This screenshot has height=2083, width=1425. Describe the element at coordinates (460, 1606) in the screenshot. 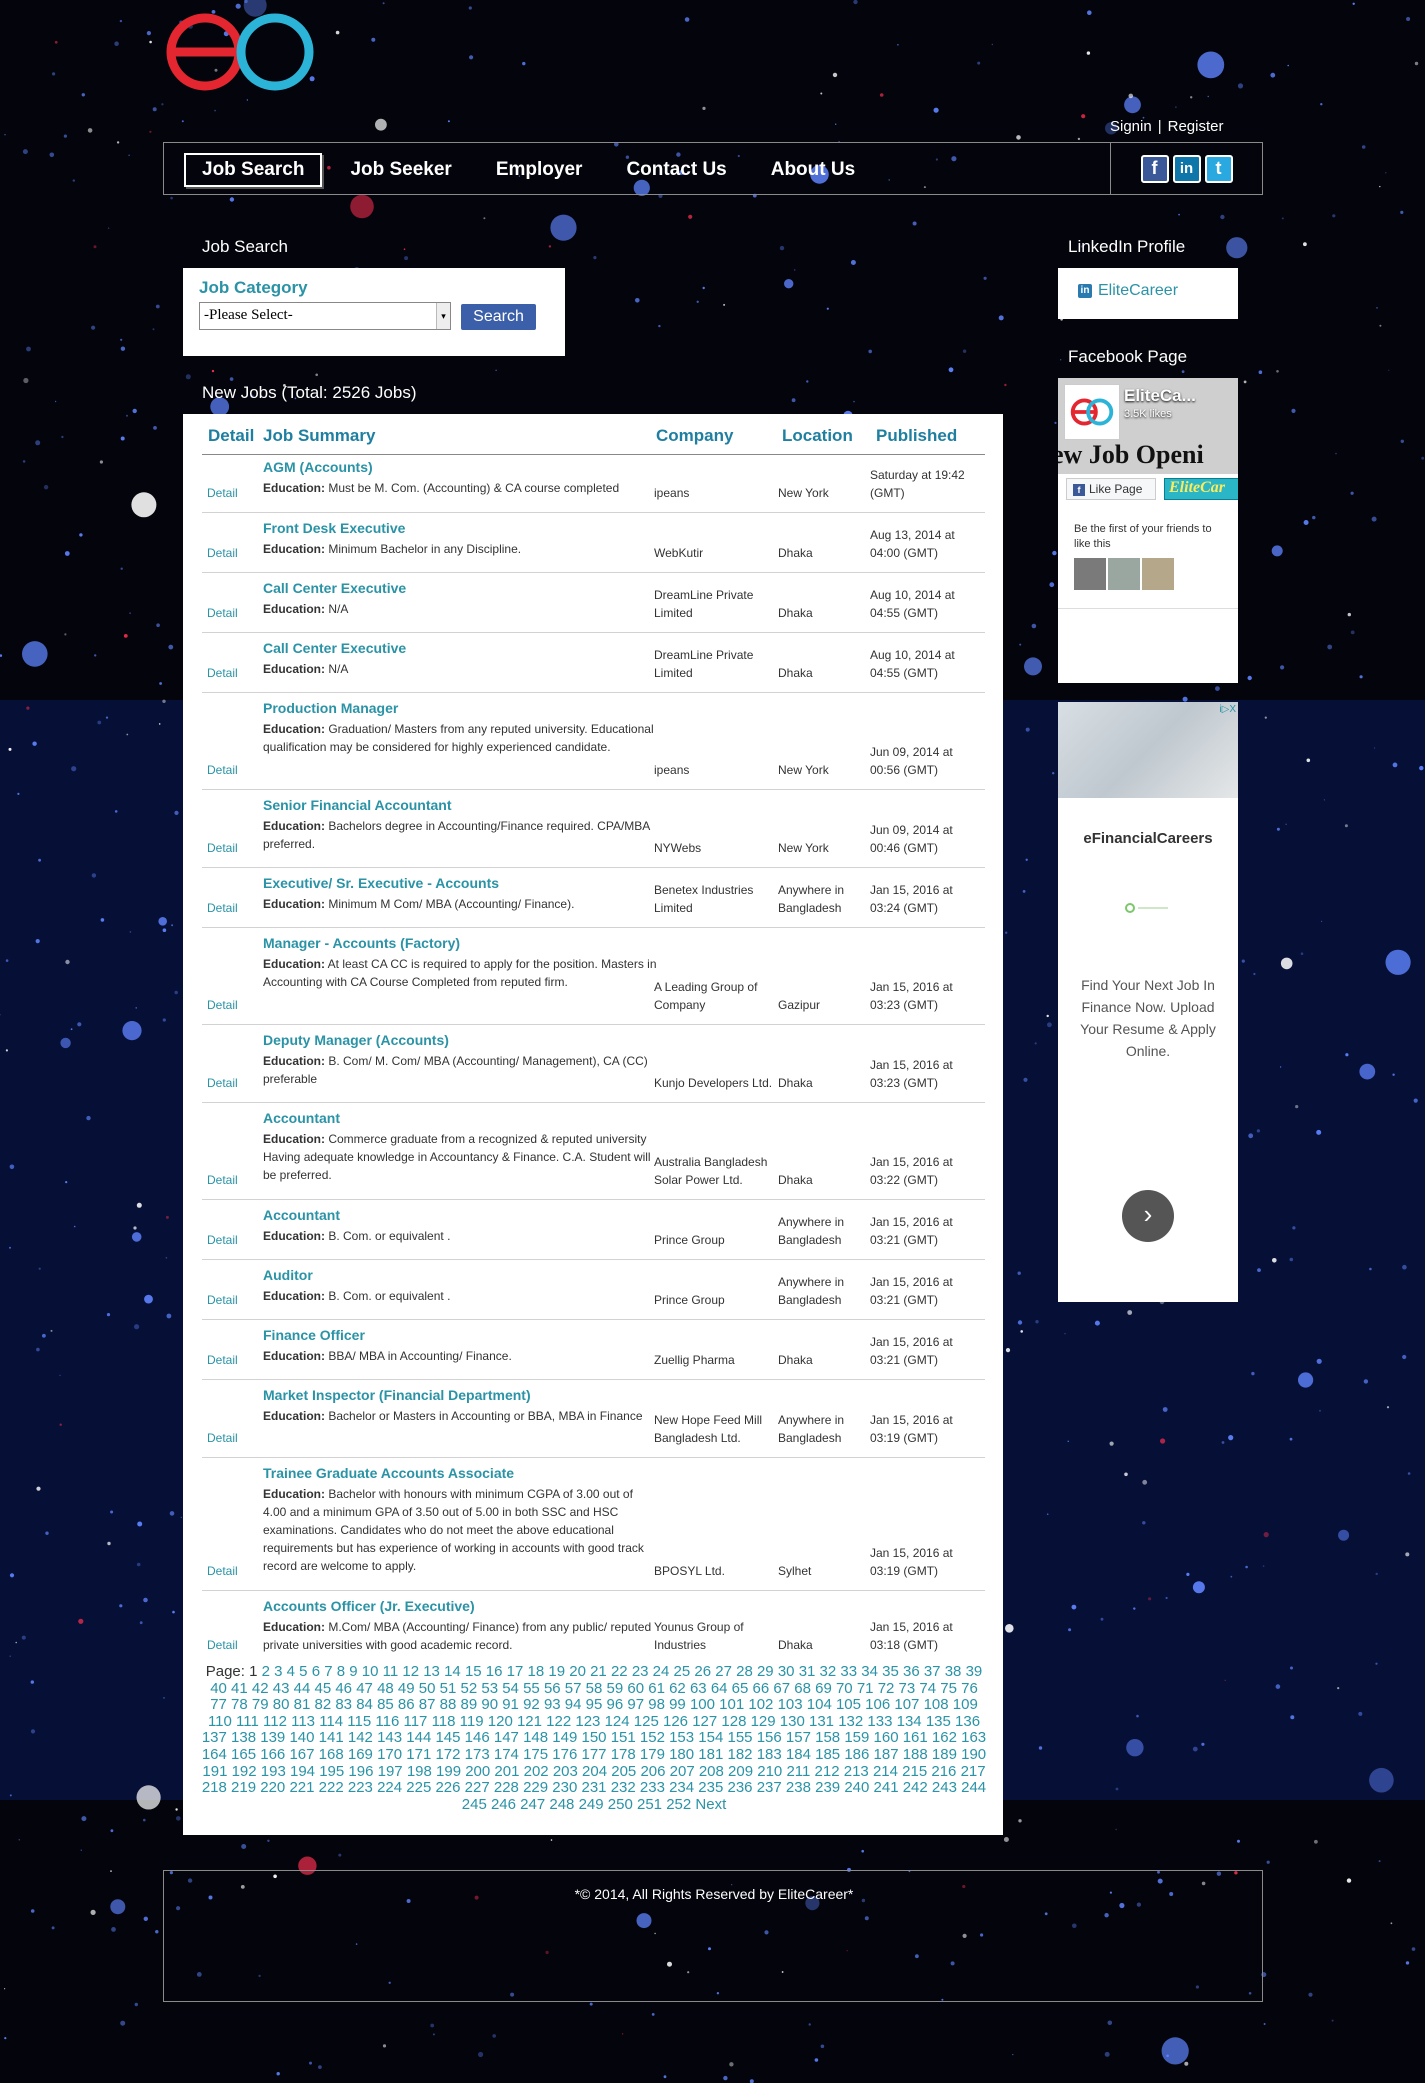

I see `job-title-link: Accounts Officer (Jr. Executive)` at that location.